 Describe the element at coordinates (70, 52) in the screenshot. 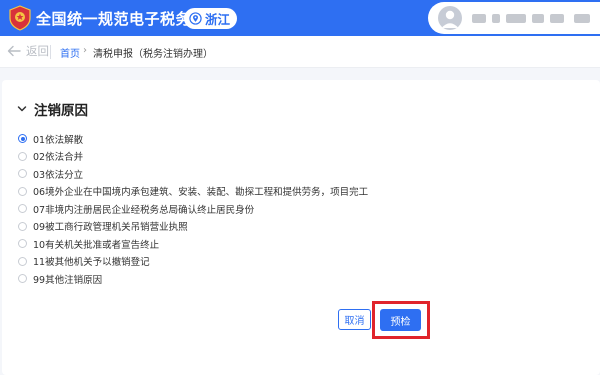

I see `breadcrumb-home-link: 首页` at that location.